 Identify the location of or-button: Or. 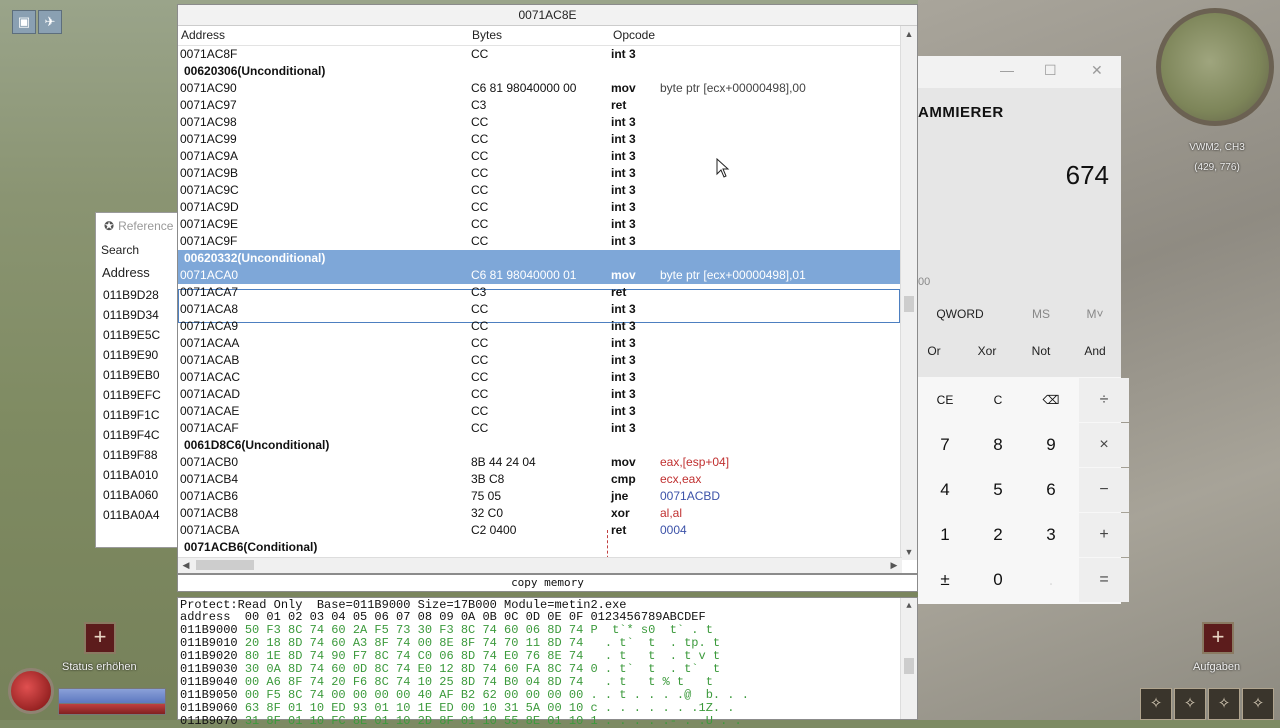
(934, 351).